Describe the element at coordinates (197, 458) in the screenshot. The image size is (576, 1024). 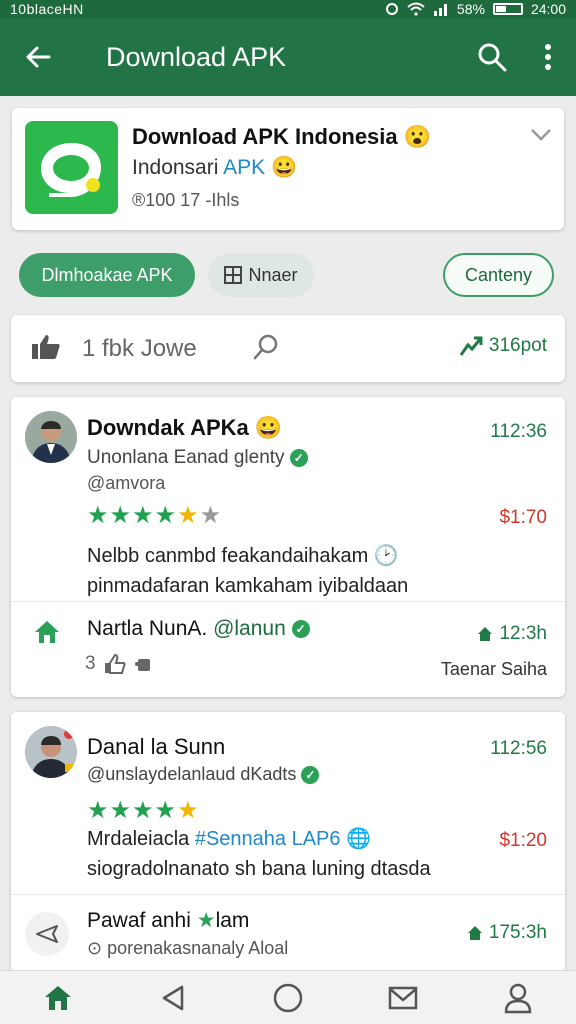
I see `reviewer-subtitle: Unonlana Eanad glenty ✓` at that location.